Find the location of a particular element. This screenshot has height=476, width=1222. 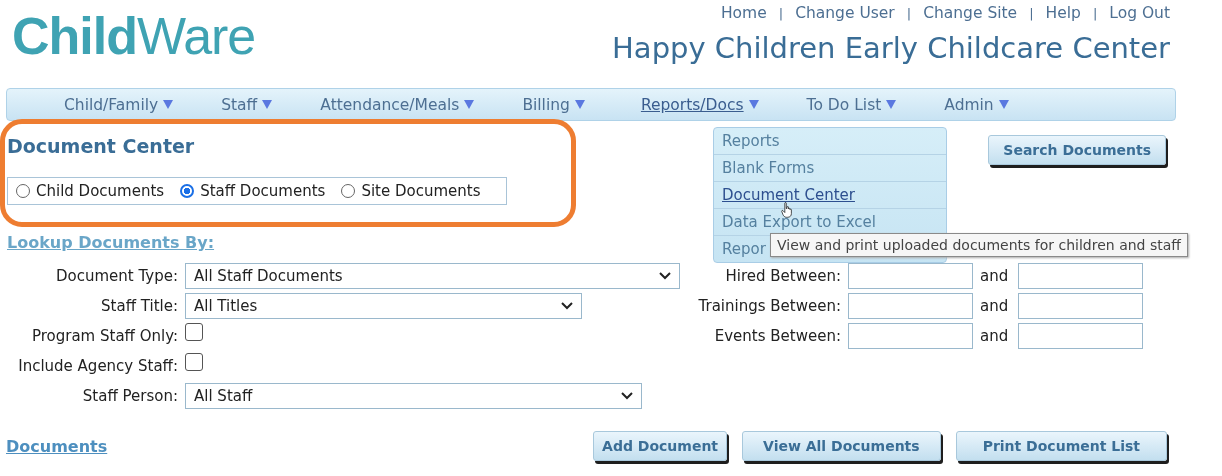

logo: ChildWare is located at coordinates (134, 36).